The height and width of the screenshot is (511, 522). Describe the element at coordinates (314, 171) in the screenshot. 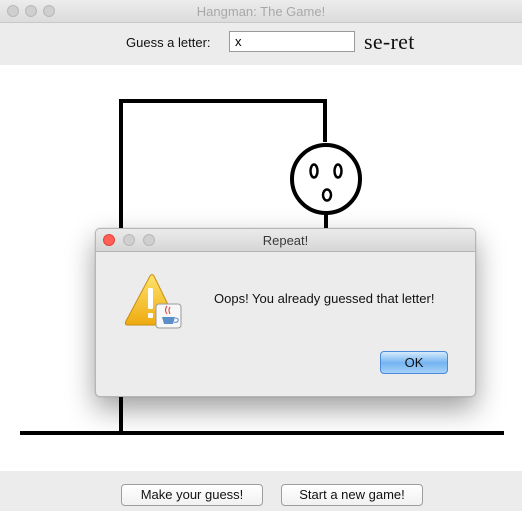

I see `hangman-left-eye` at that location.